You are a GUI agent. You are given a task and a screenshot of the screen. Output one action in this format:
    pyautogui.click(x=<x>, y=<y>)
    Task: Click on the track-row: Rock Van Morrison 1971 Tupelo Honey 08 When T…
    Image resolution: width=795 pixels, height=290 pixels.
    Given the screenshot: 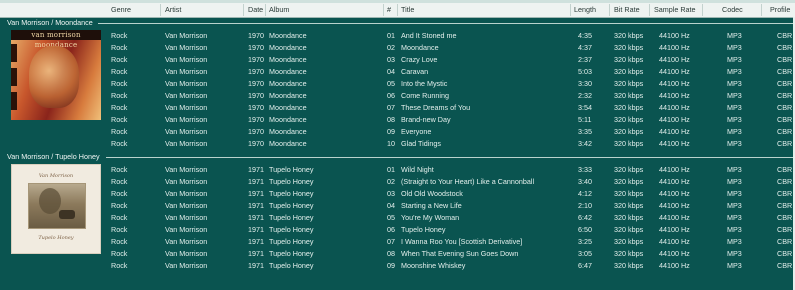 What is the action you would take?
    pyautogui.click(x=397, y=254)
    